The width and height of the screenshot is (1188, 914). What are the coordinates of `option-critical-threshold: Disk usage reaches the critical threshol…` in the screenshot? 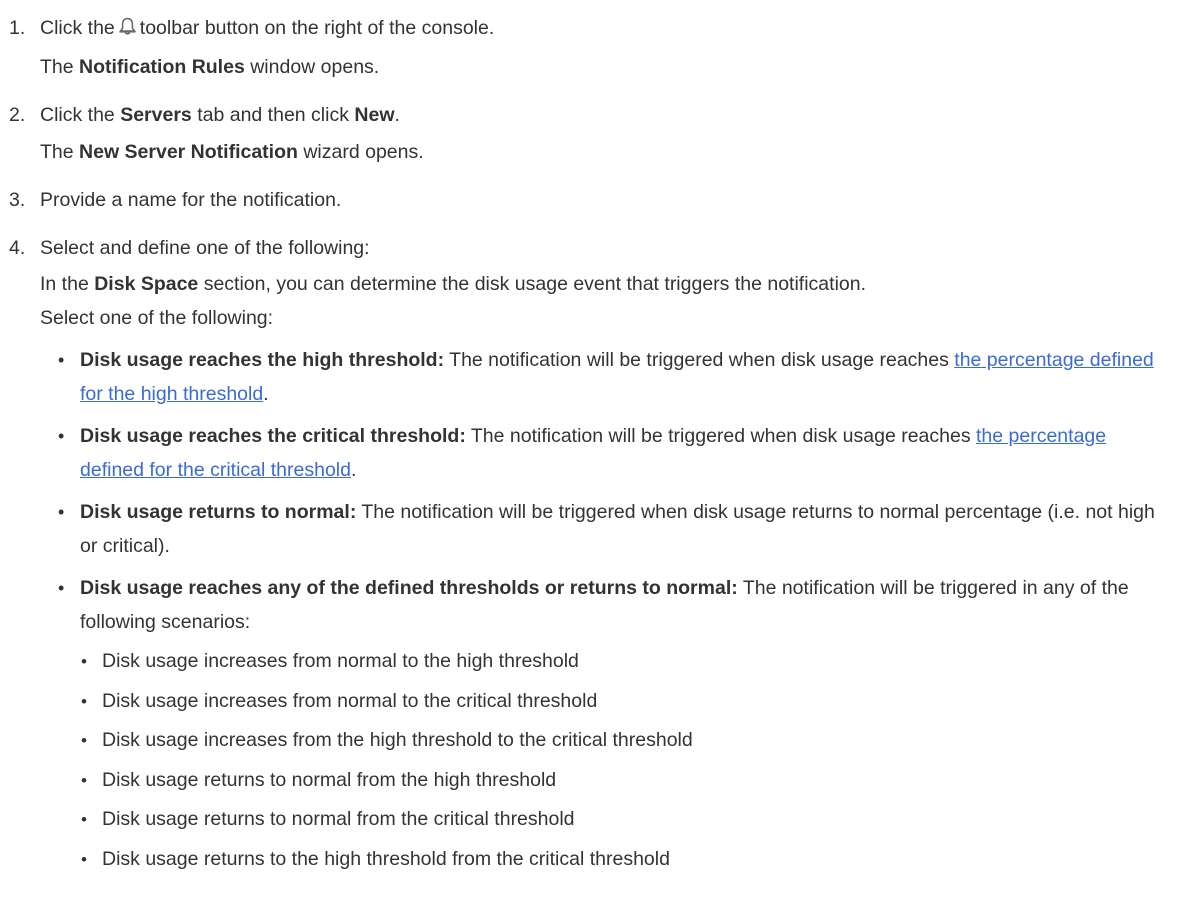 It's located at (600, 453).